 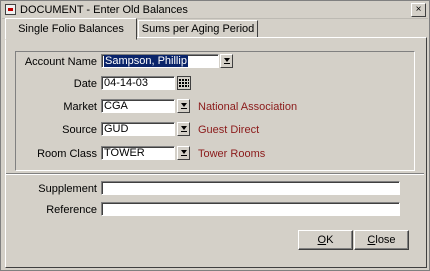 What do you see at coordinates (250, 209) in the screenshot?
I see `reference-field` at bounding box center [250, 209].